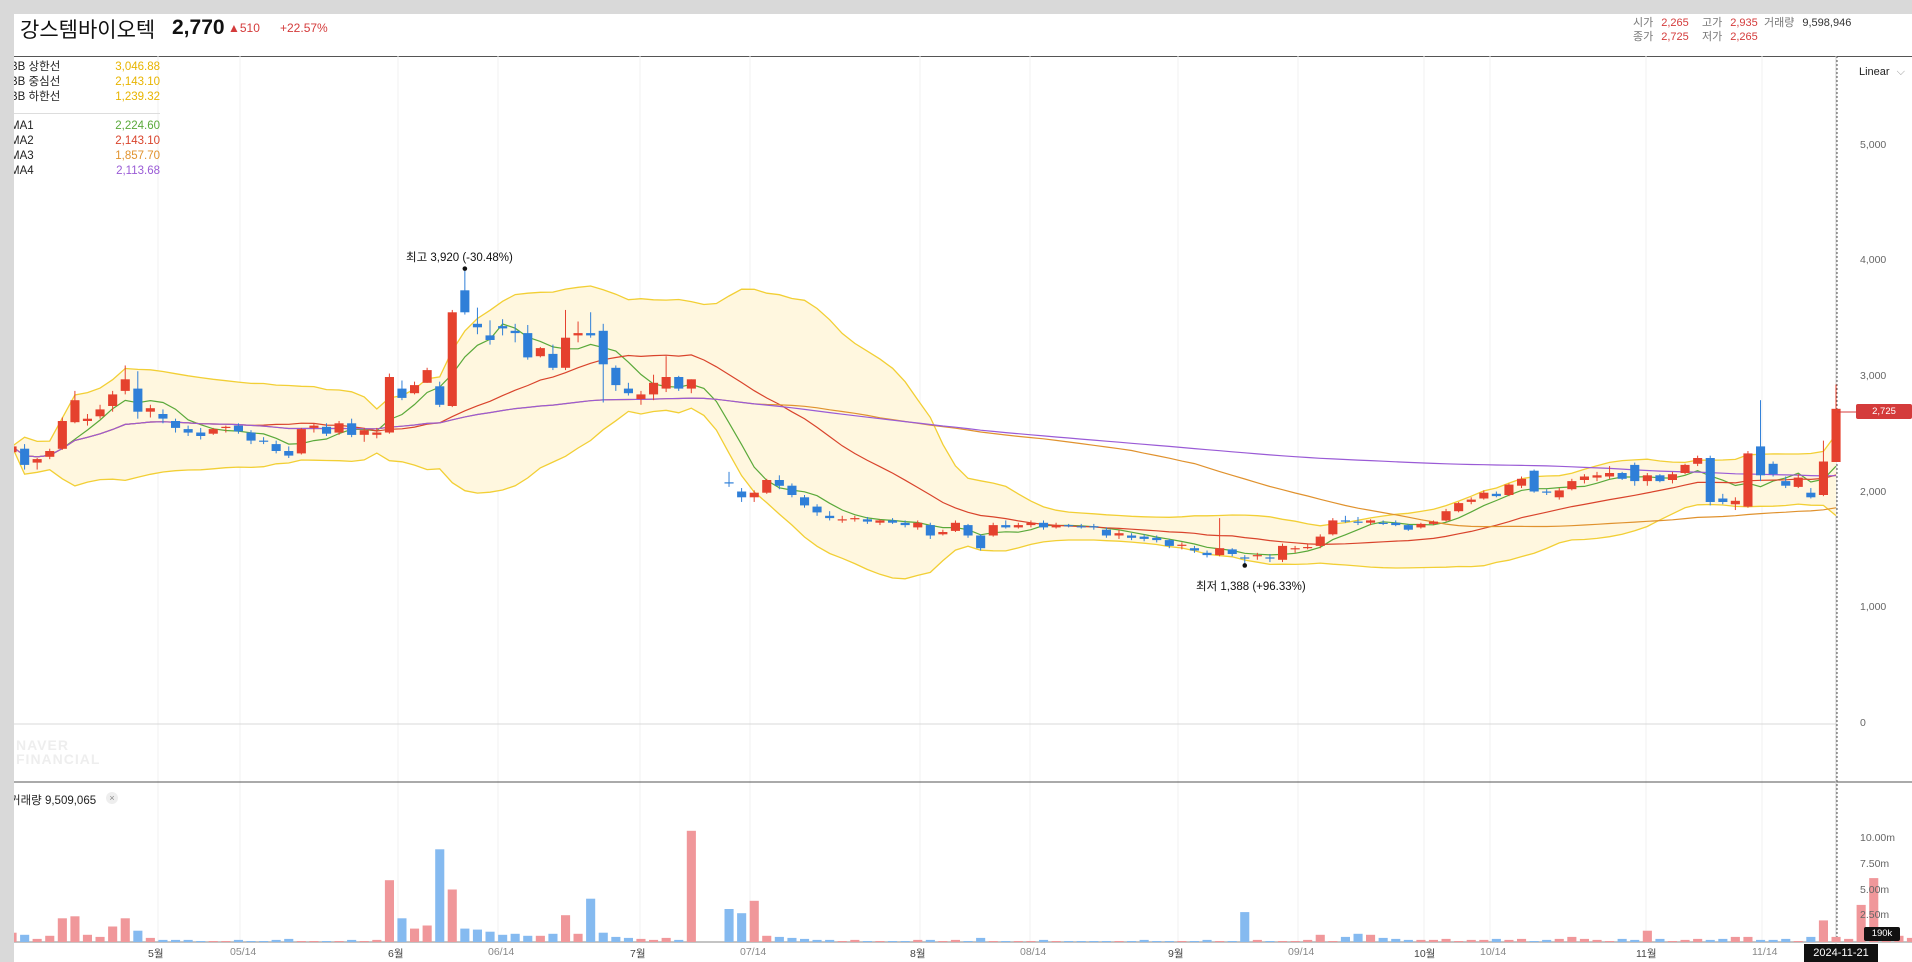  Describe the element at coordinates (1882, 934) in the screenshot. I see `current-volume-tag: 190k` at that location.